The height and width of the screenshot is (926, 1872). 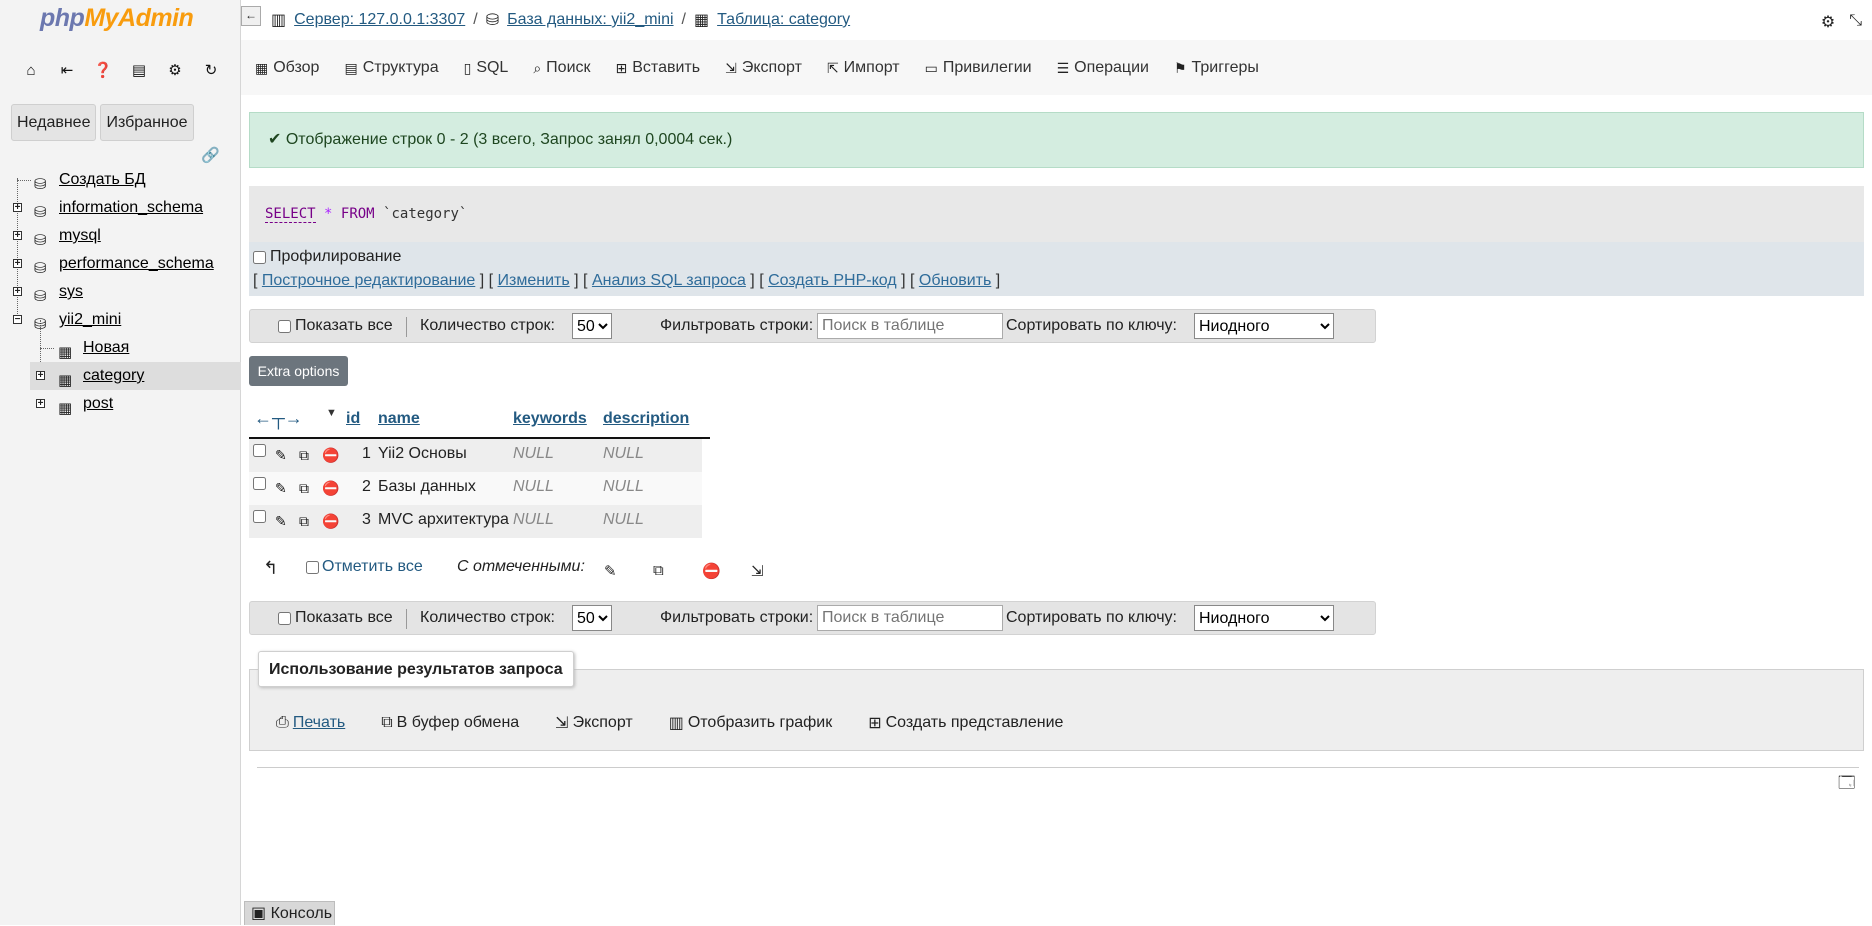 What do you see at coordinates (262, 67) in the screenshot?
I see `browse-icon: ▦` at bounding box center [262, 67].